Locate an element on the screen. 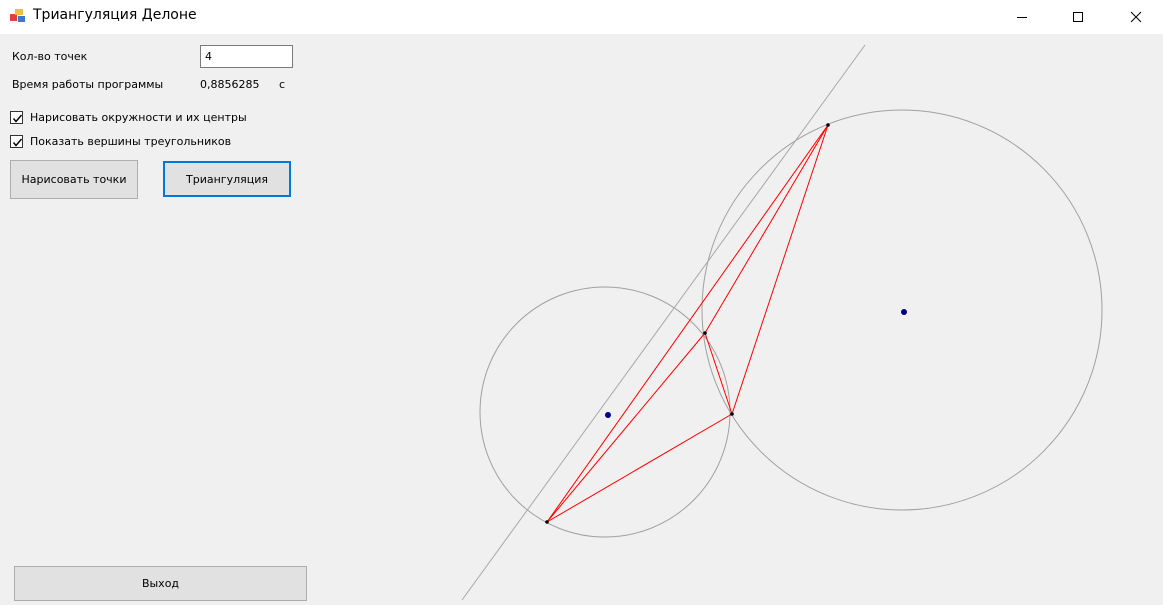  runtime-label: Время работы программы is located at coordinates (88, 84).